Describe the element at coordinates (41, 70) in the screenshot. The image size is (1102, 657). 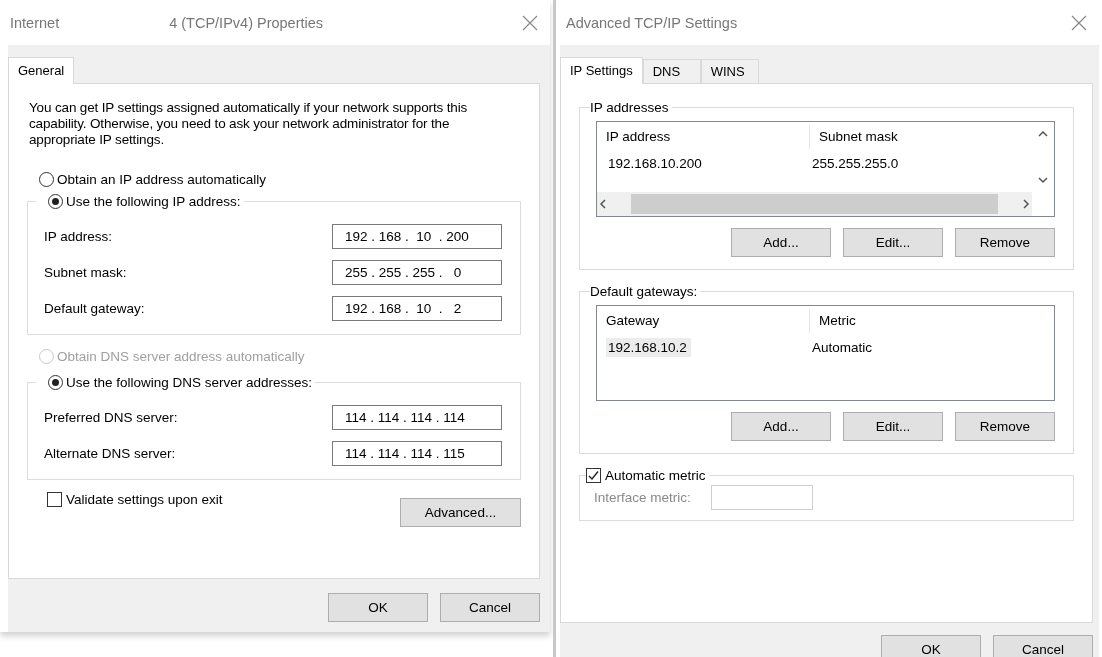
I see `tab: General` at that location.